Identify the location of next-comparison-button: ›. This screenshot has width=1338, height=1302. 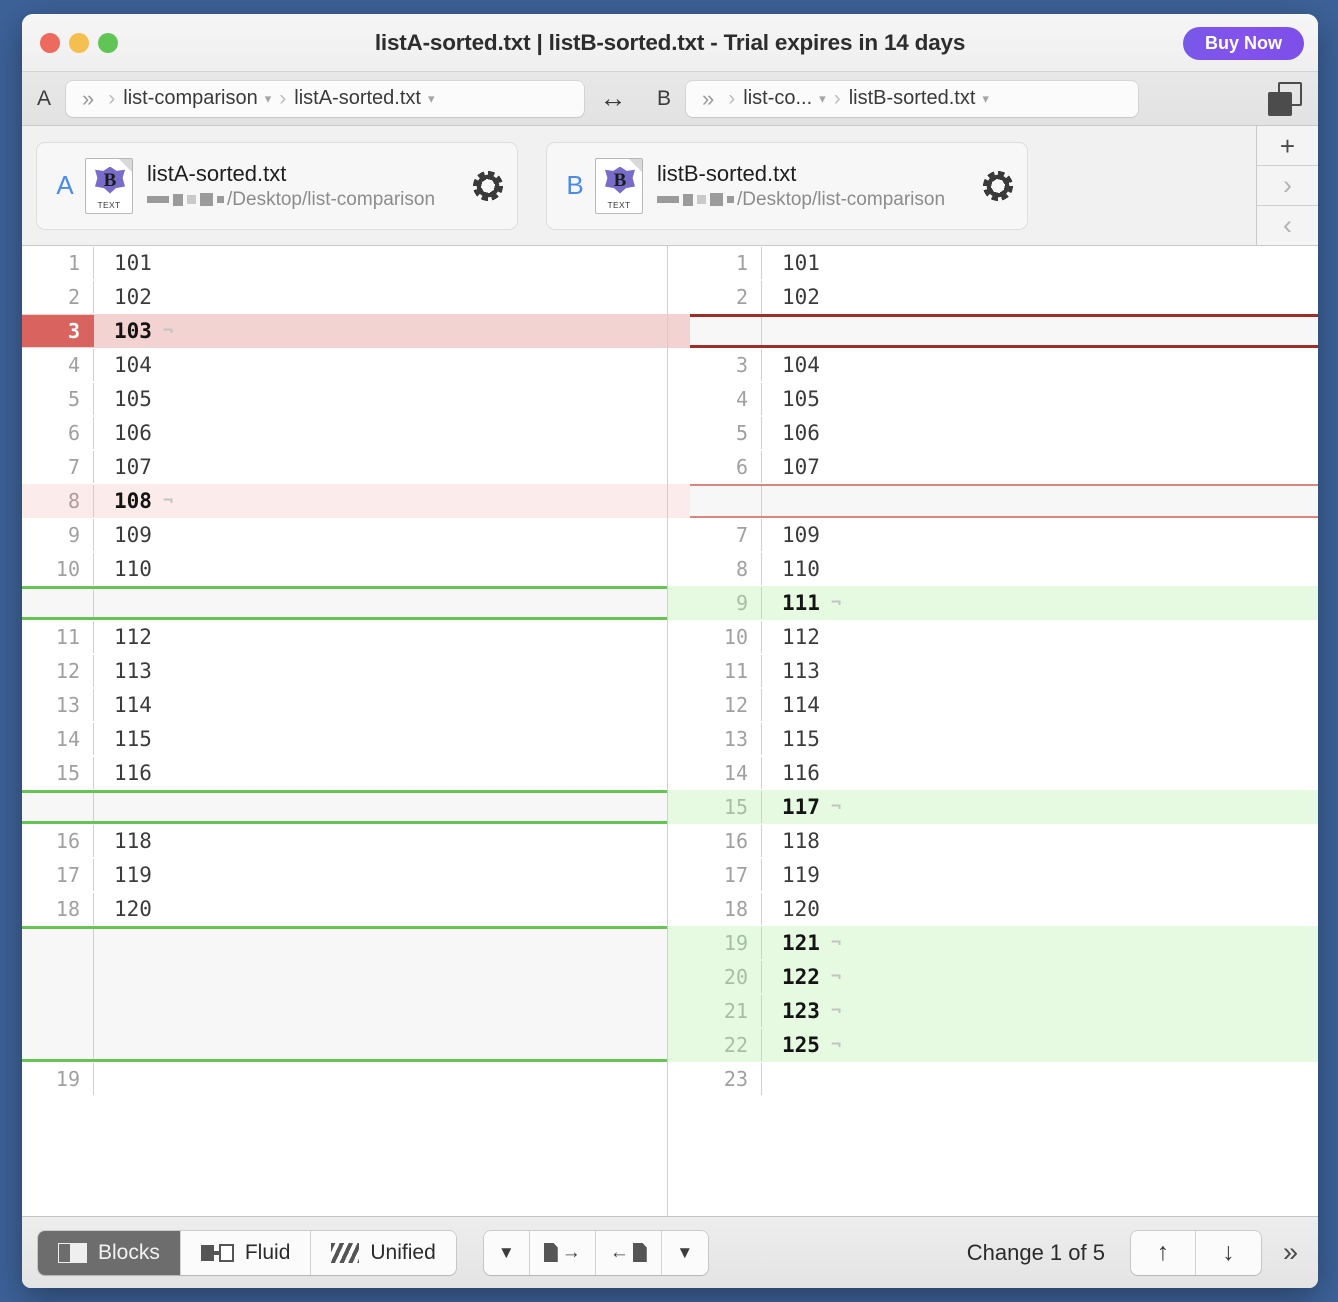
(1287, 186).